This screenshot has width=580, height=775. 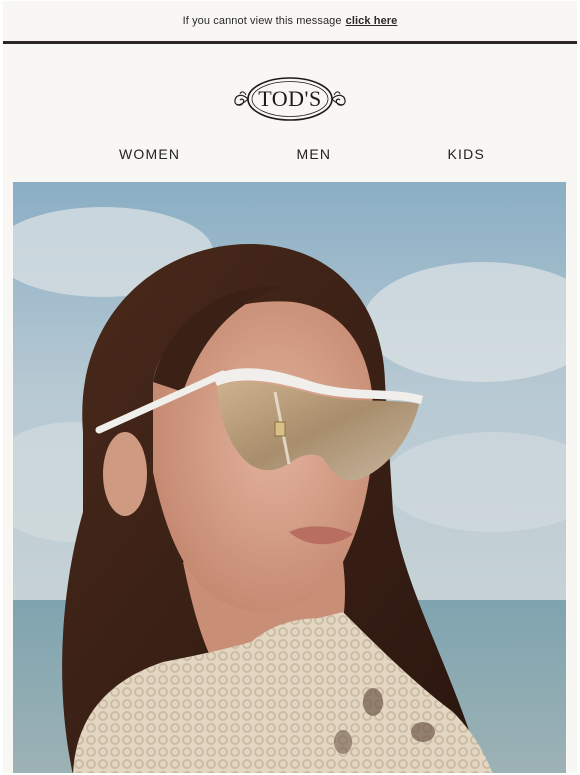 I want to click on nav-item-men: MEN, so click(x=314, y=154).